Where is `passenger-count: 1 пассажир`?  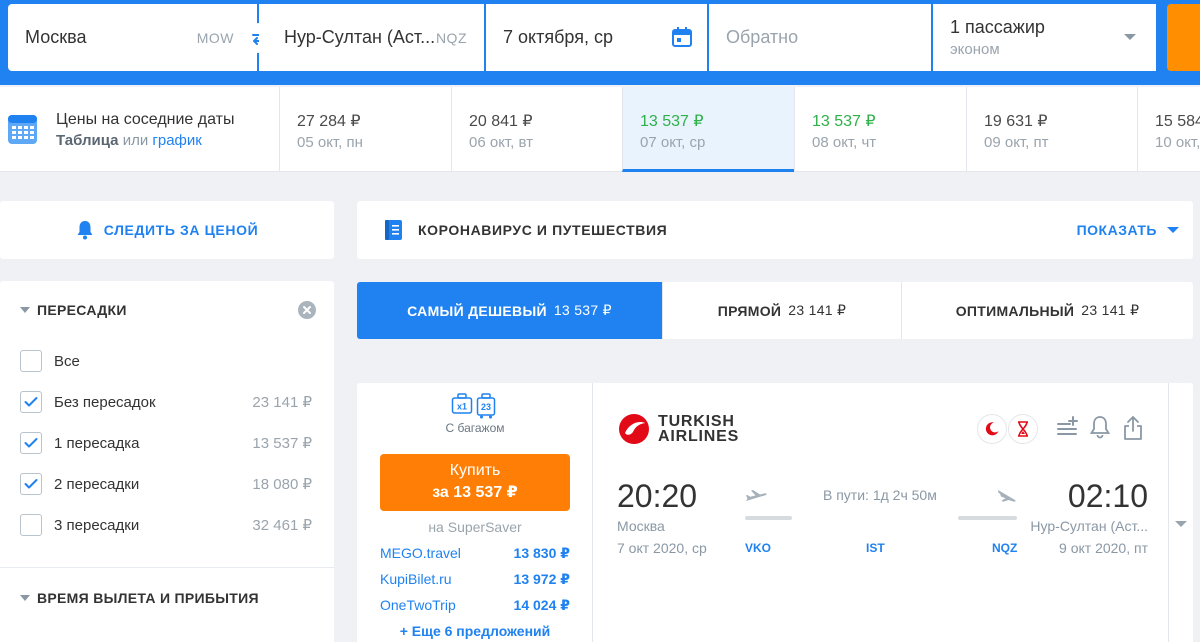
passenger-count: 1 пассажир is located at coordinates (997, 27).